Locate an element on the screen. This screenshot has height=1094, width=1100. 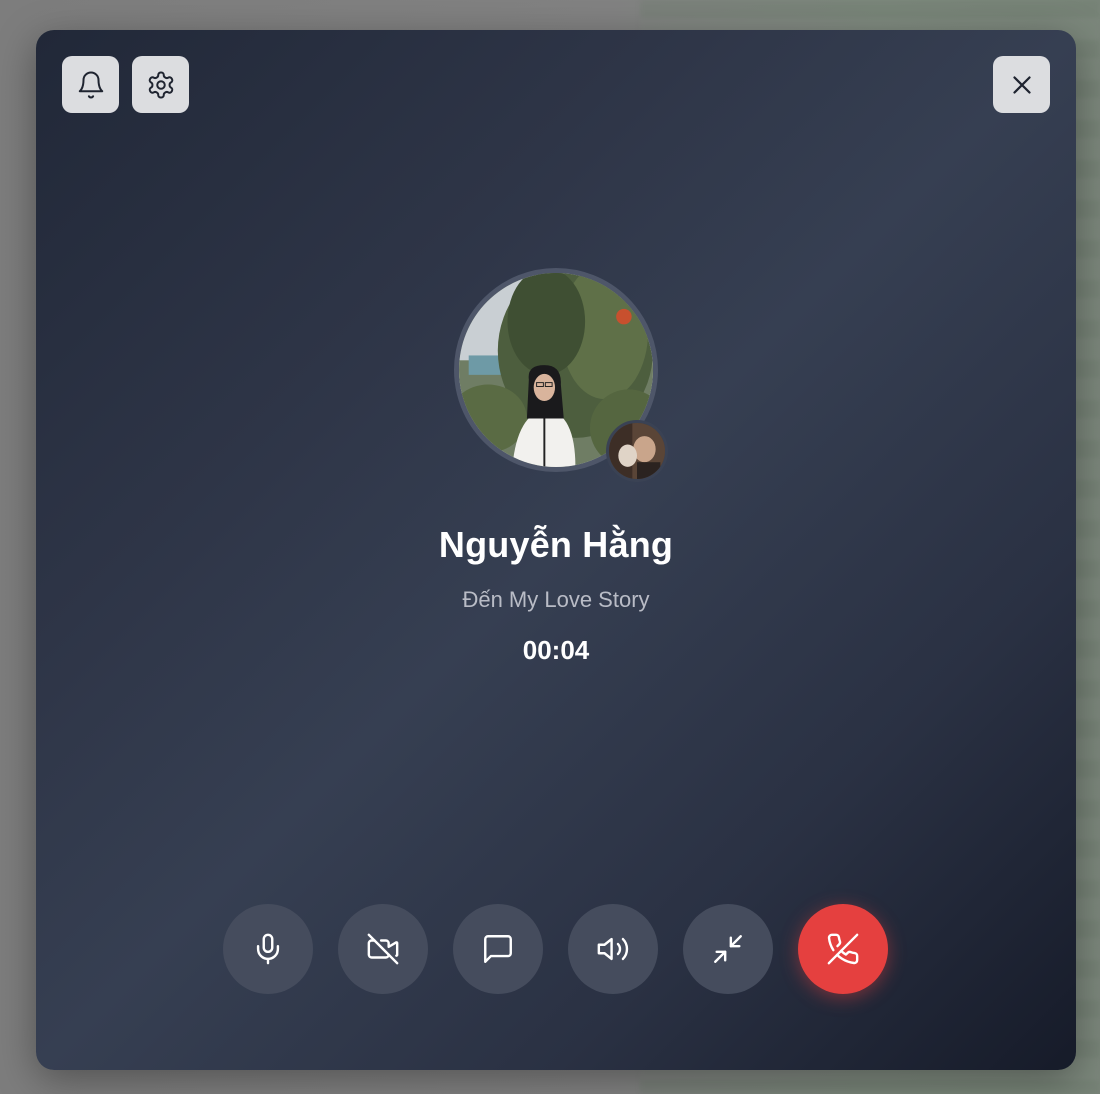
call-controls is located at coordinates (555, 949).